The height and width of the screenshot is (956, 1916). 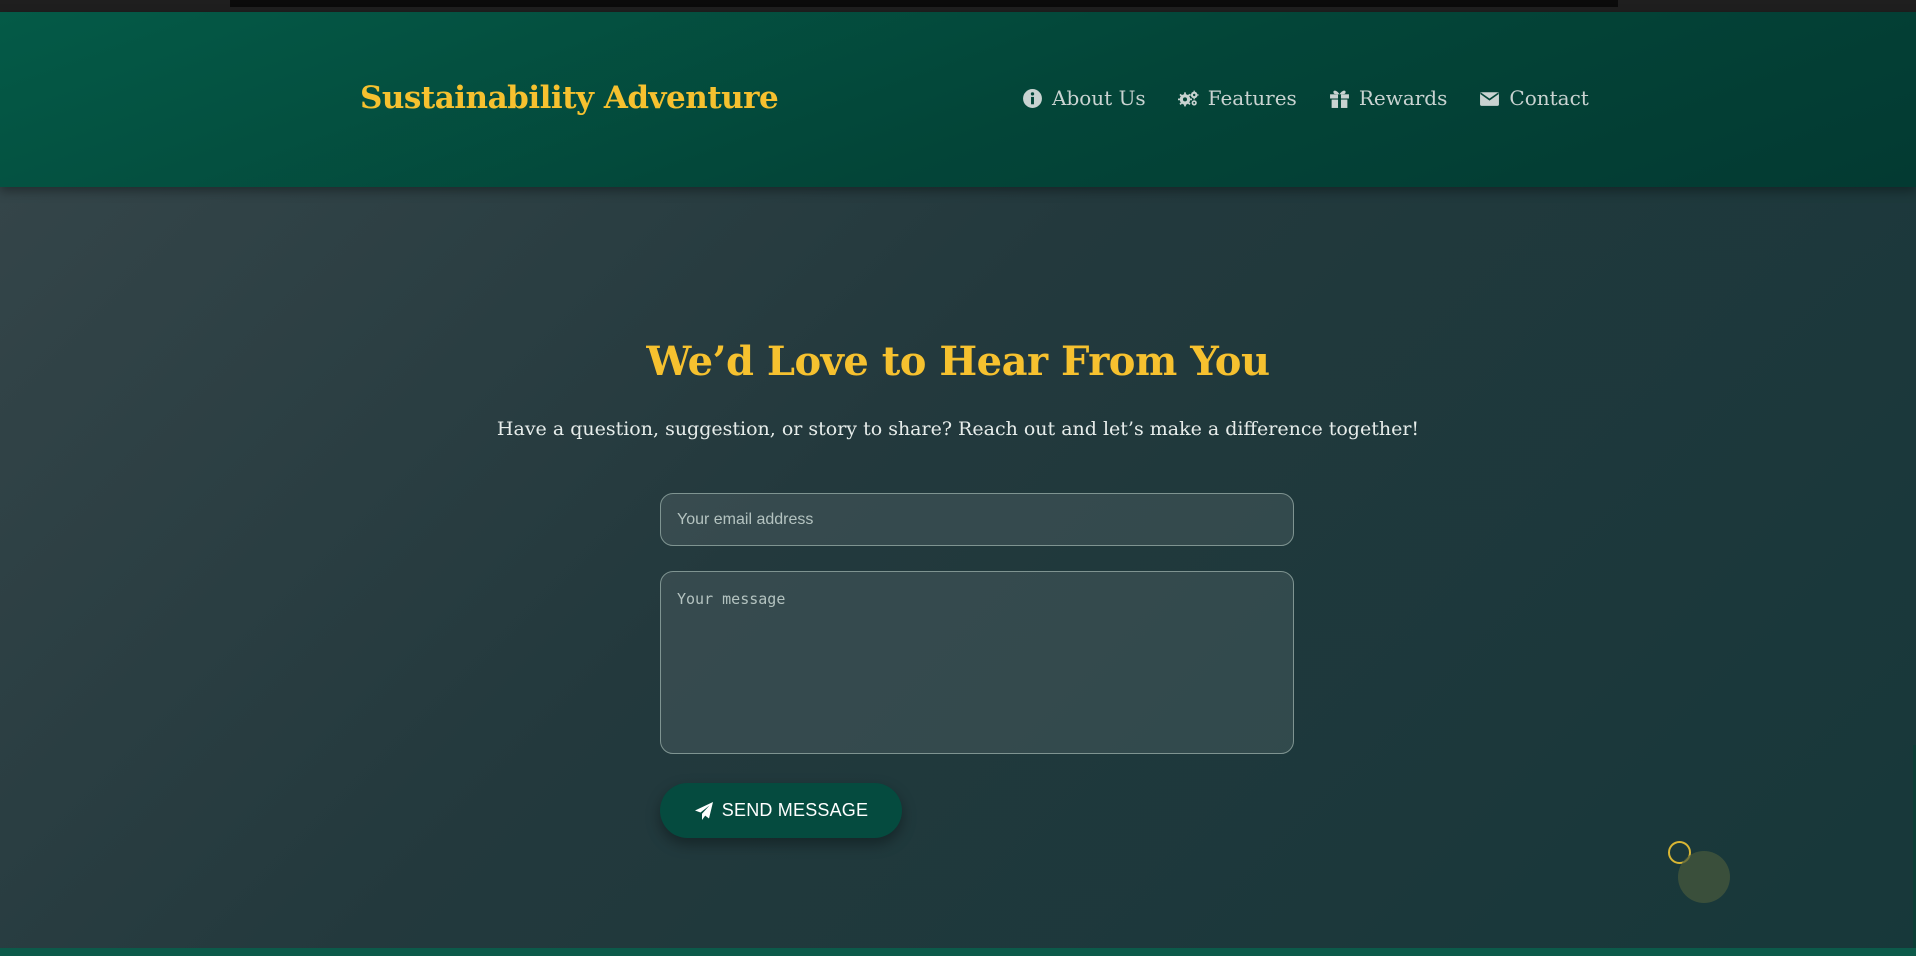 I want to click on nav-item-features: Features, so click(x=1237, y=98).